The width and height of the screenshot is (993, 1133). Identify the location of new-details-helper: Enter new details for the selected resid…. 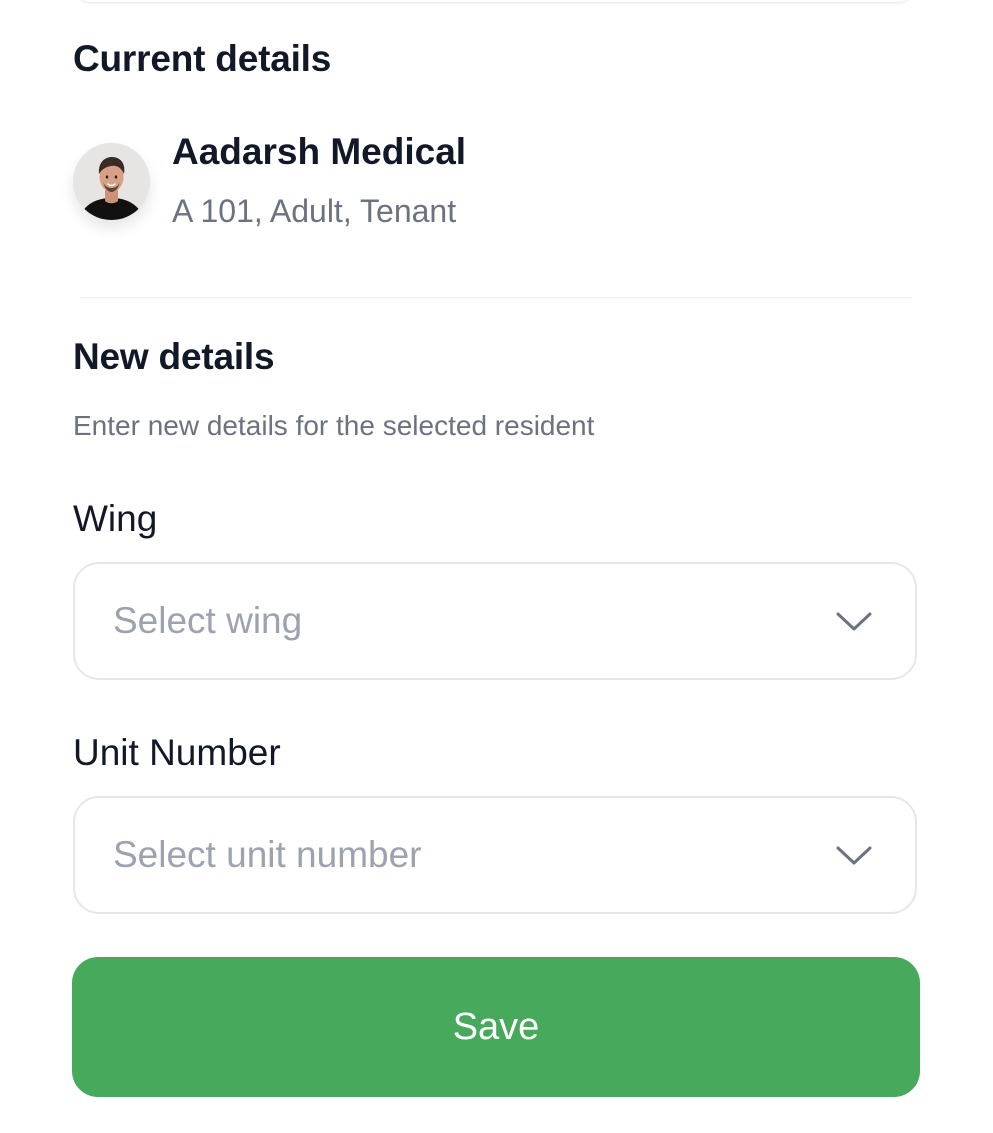
(334, 425).